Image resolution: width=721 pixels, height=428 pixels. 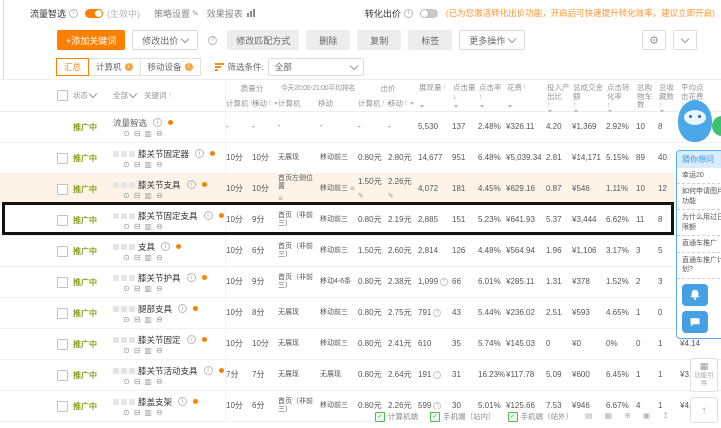 I want to click on info-icon: ?, so click(x=213, y=40).